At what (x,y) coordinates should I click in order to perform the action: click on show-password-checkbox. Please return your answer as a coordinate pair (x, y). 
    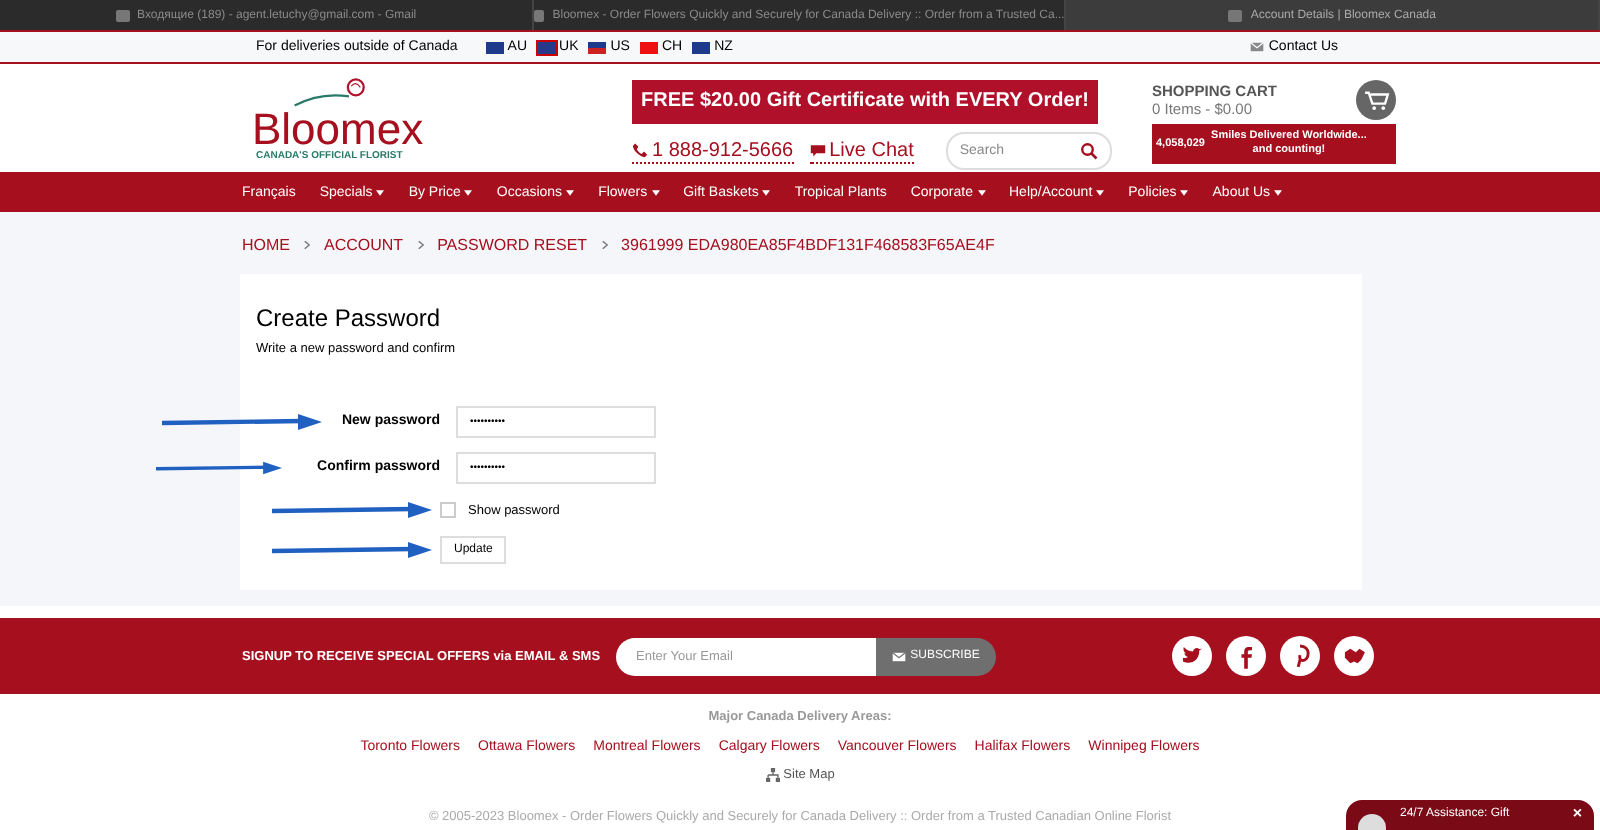
    Looking at the image, I should click on (448, 510).